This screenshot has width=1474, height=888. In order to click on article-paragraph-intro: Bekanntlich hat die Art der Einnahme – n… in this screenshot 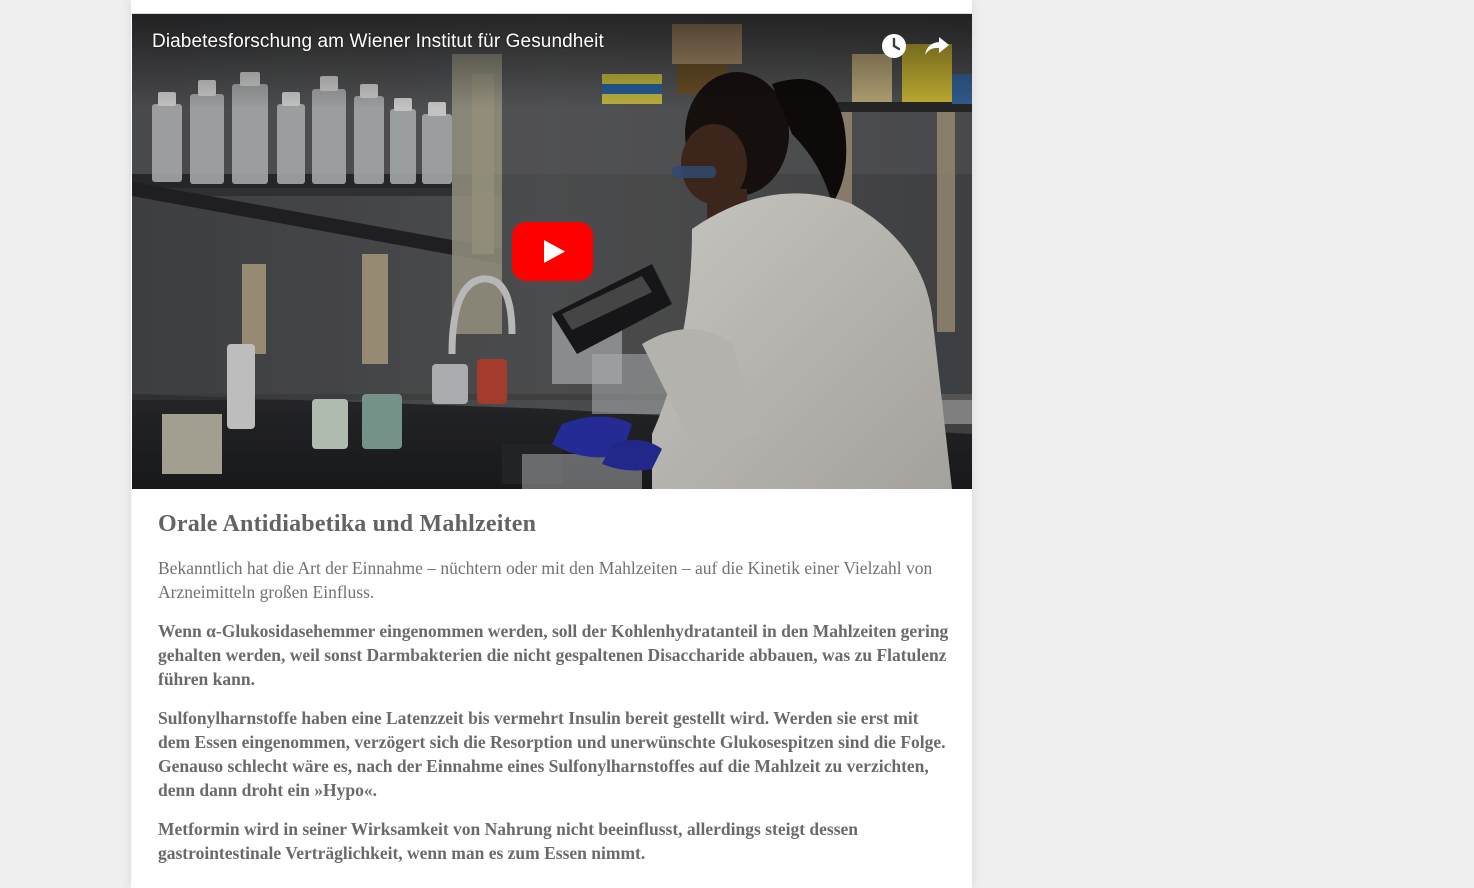, I will do `click(545, 580)`.